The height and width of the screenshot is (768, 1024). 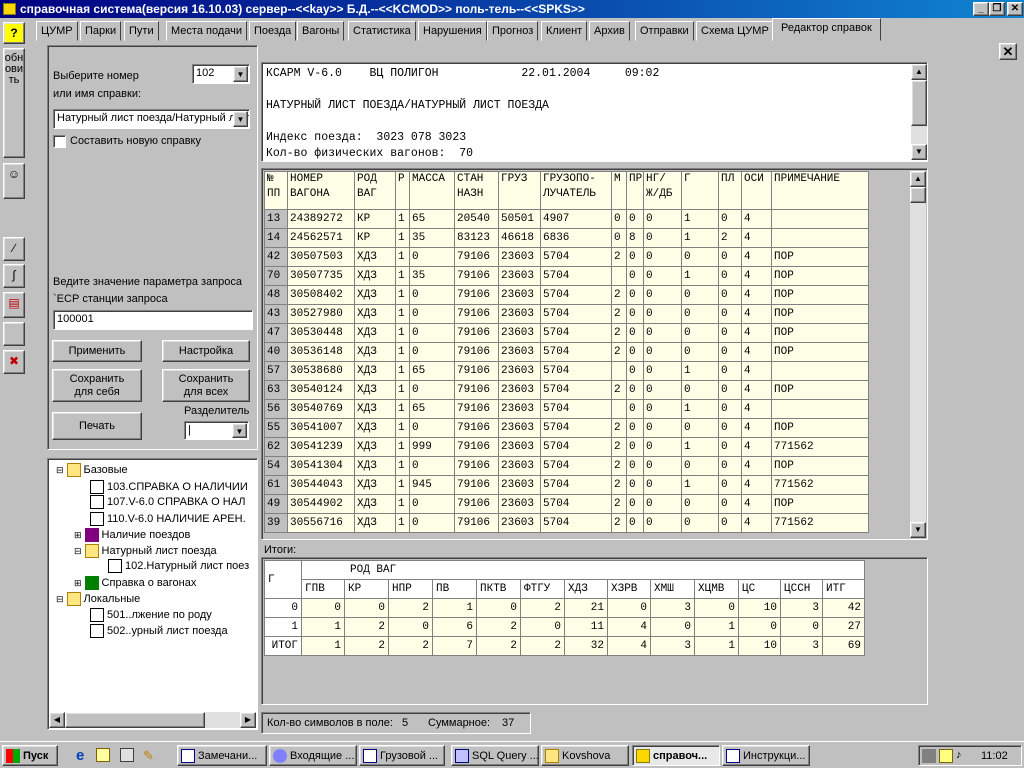 I want to click on table-cell: 48, so click(x=276, y=295).